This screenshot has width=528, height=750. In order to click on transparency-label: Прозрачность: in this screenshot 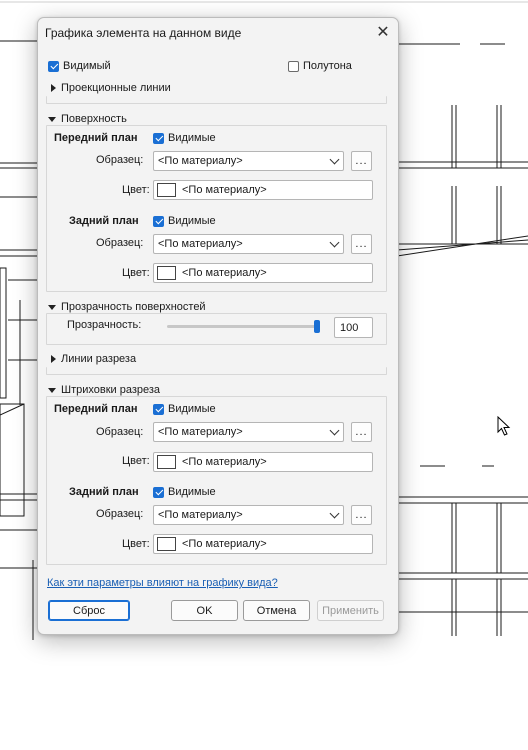, I will do `click(104, 325)`.